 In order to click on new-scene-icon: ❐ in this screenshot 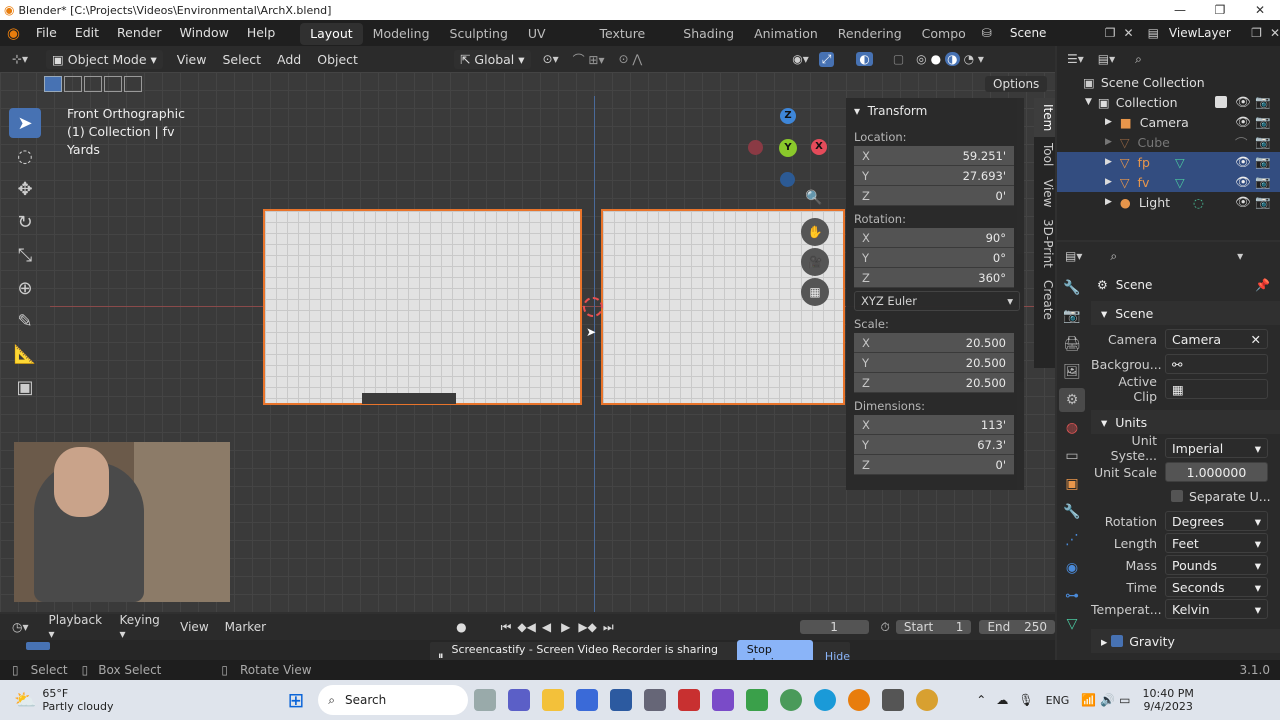, I will do `click(1110, 33)`.